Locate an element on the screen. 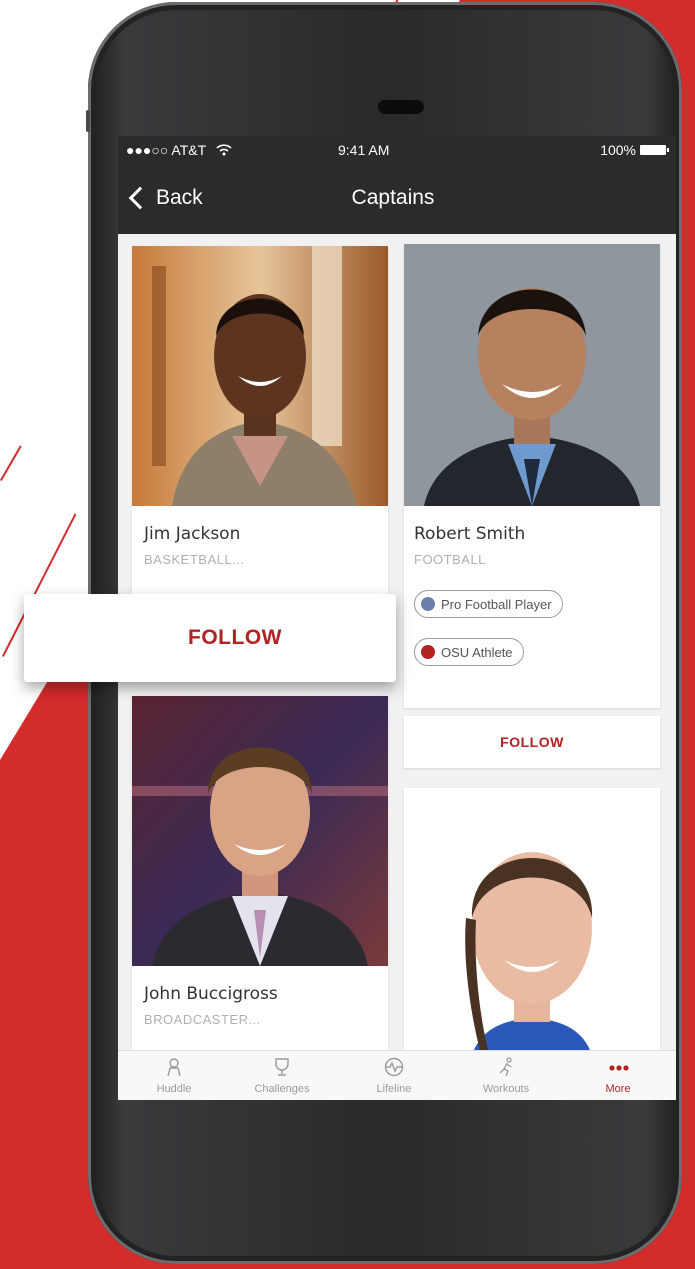 The image size is (695, 1269). follow-button-robert-smith: FOLLOW is located at coordinates (532, 742).